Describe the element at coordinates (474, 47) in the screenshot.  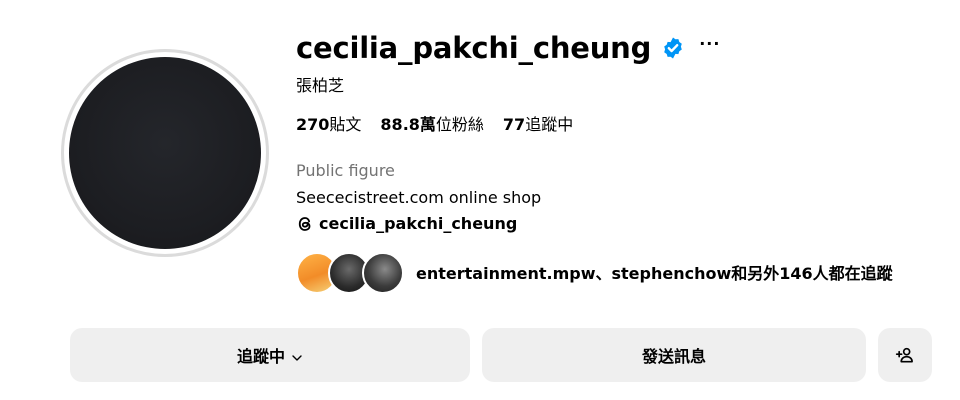
I see `username: cecilia_pakchi_cheung` at that location.